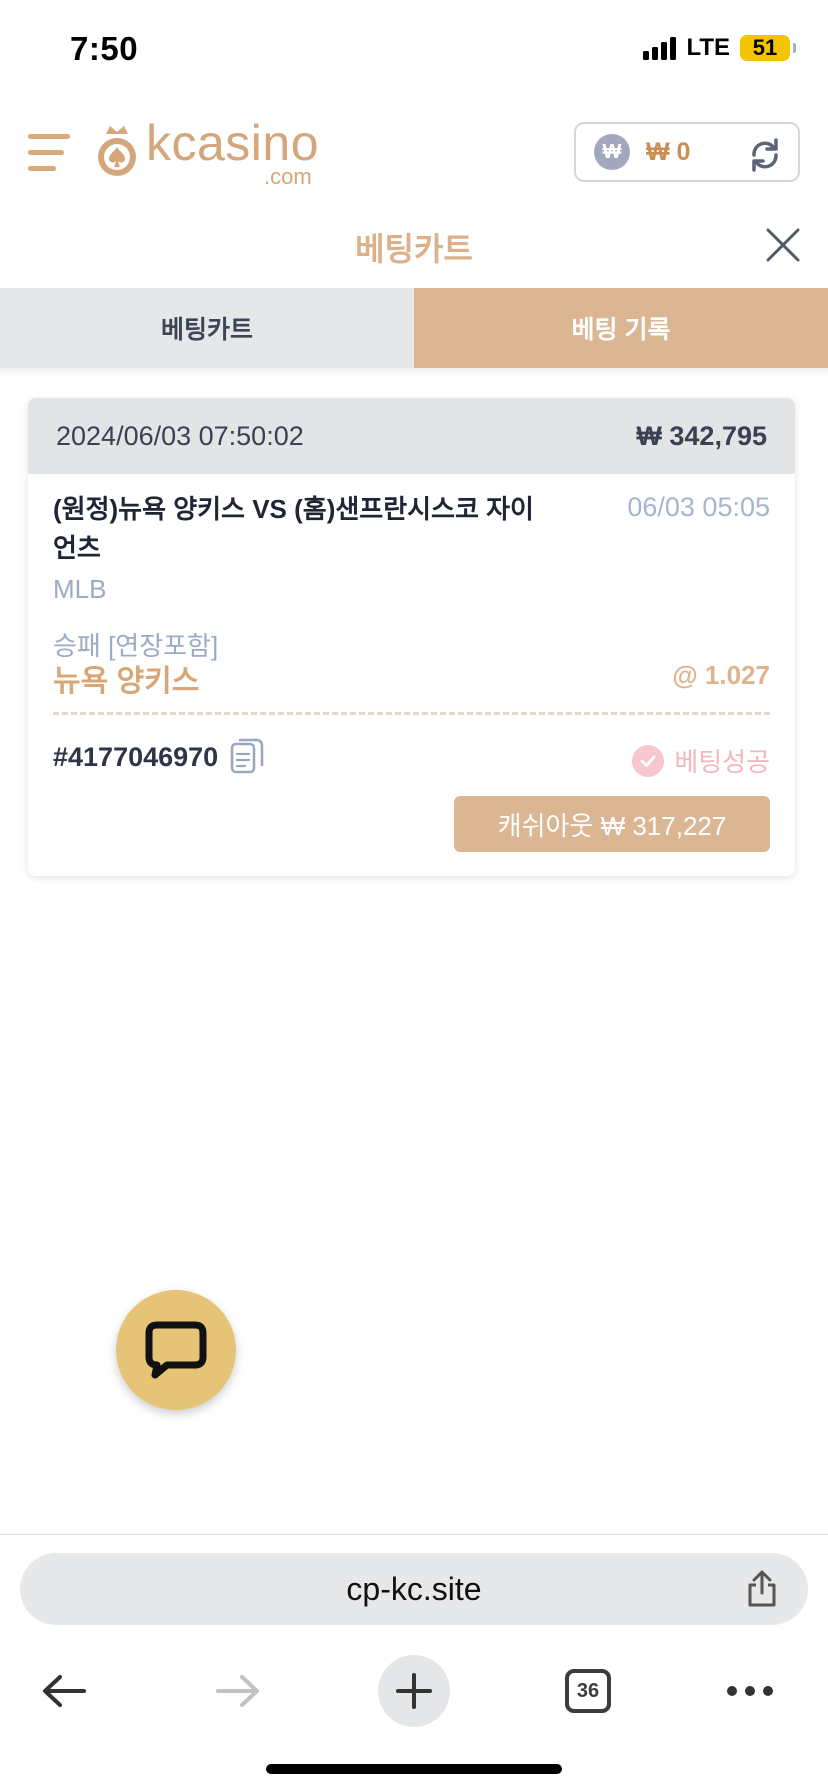  Describe the element at coordinates (783, 245) in the screenshot. I see `close-icon` at that location.